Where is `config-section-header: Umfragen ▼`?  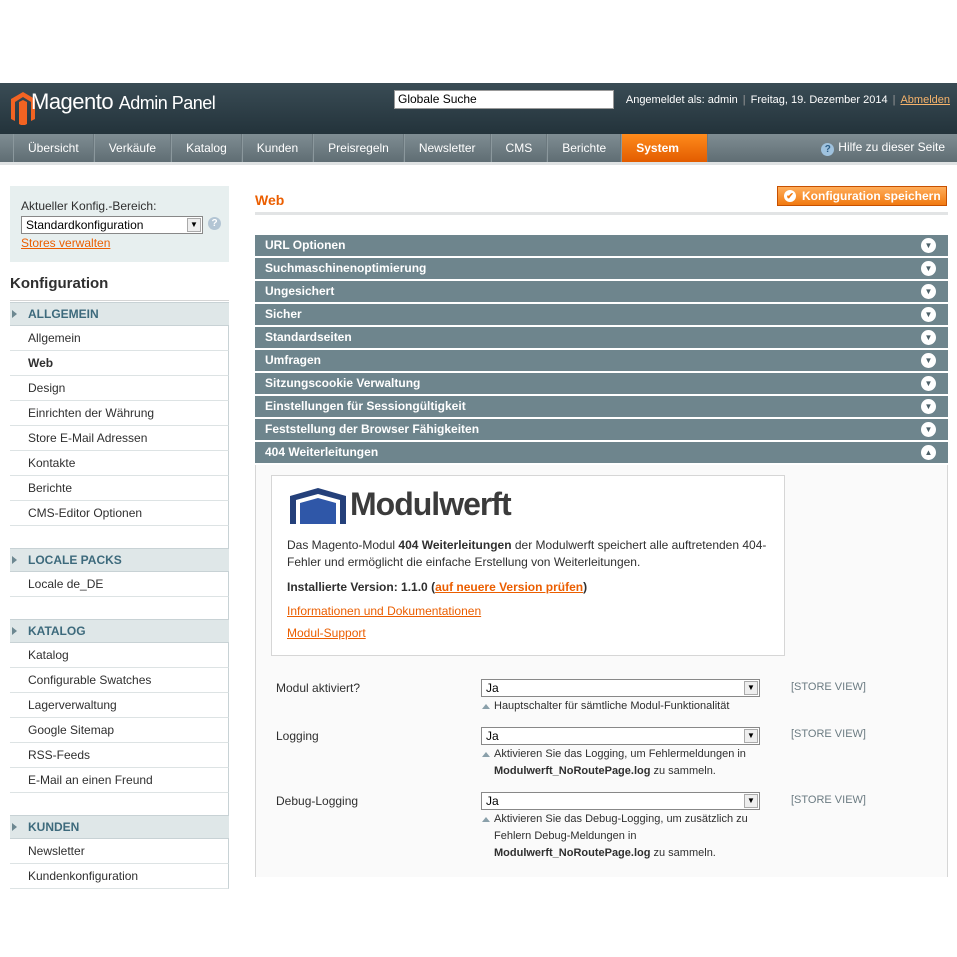
config-section-header: Umfragen ▼ is located at coordinates (601, 360).